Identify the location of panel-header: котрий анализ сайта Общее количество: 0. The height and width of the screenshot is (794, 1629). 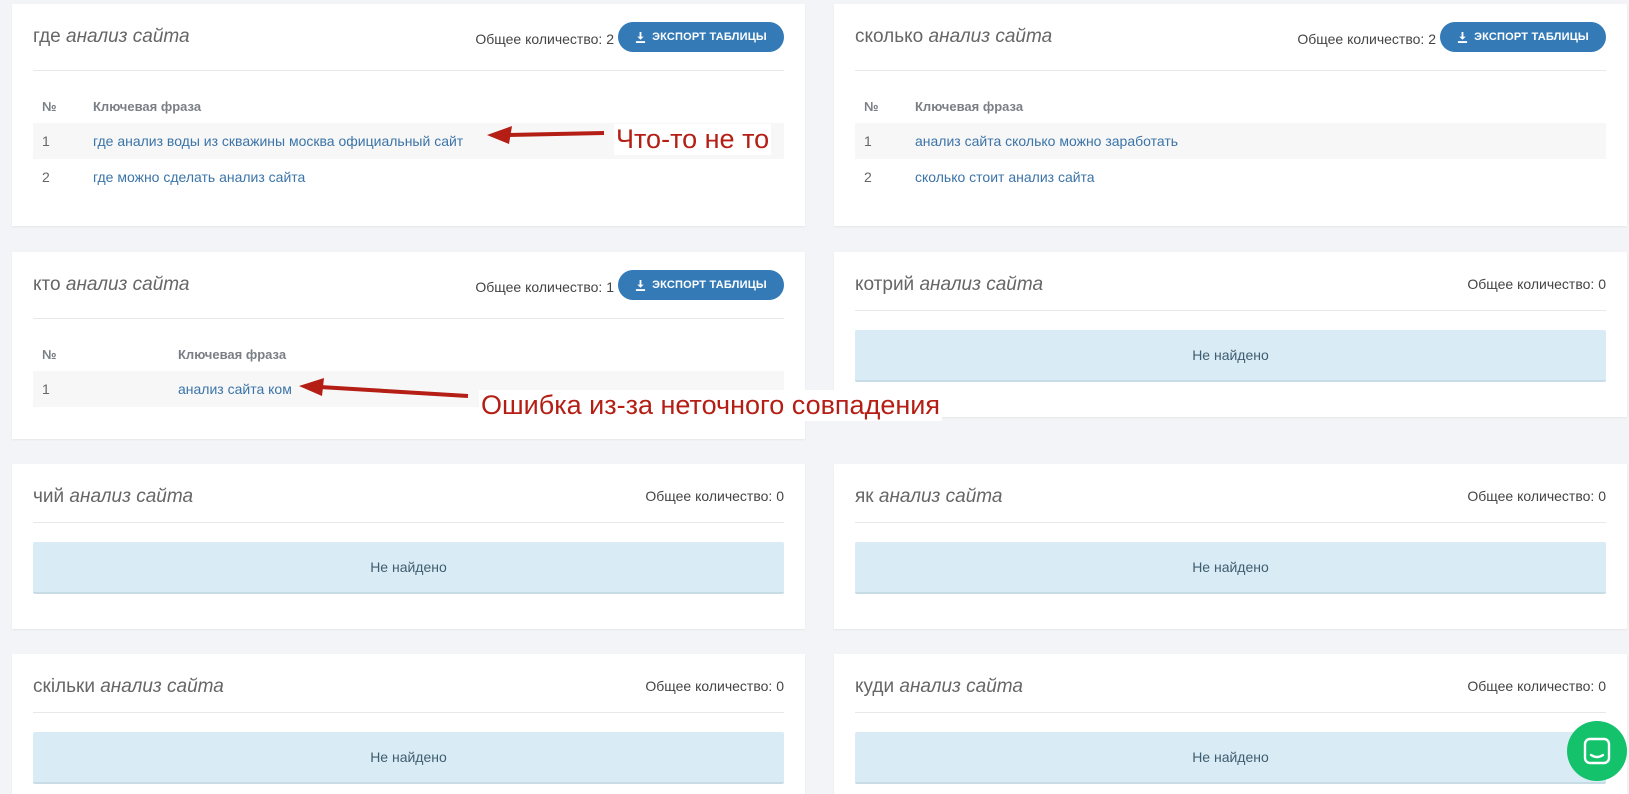
(1230, 281).